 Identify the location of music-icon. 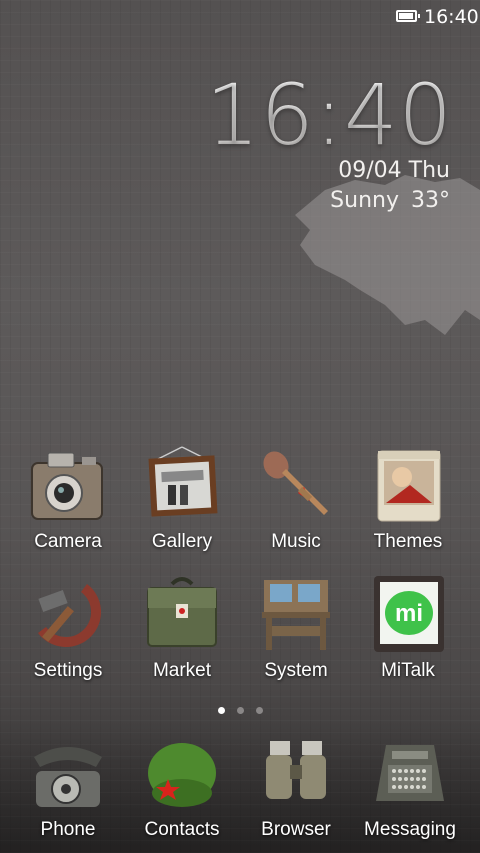
(295, 483).